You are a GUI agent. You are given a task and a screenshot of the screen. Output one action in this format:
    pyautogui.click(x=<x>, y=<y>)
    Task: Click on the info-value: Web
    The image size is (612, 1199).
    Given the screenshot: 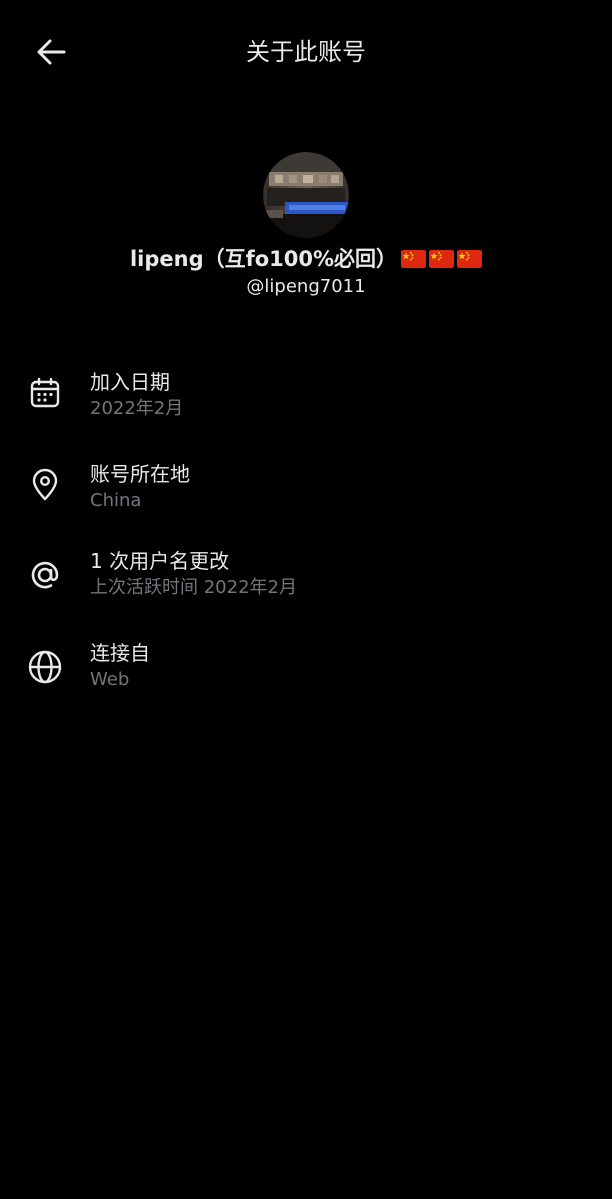 What is the action you would take?
    pyautogui.click(x=110, y=679)
    